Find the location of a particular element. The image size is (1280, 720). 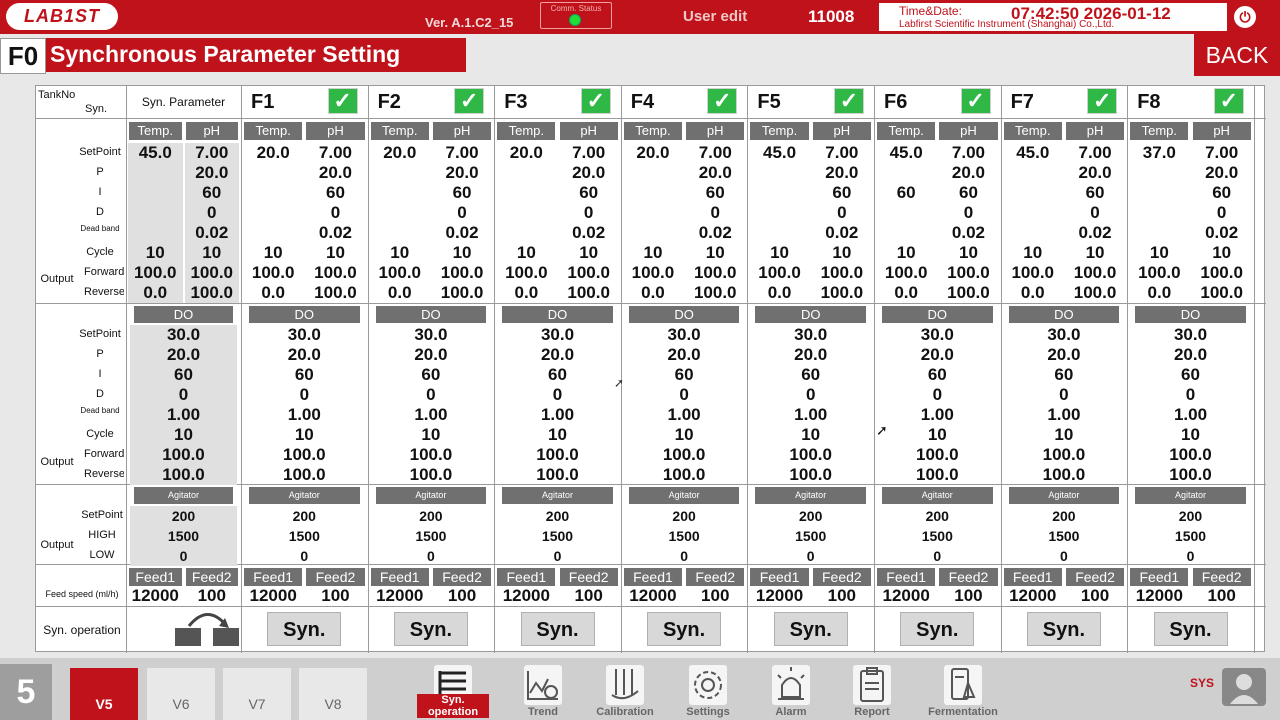

feed2-value: 100 is located at coordinates (589, 596).